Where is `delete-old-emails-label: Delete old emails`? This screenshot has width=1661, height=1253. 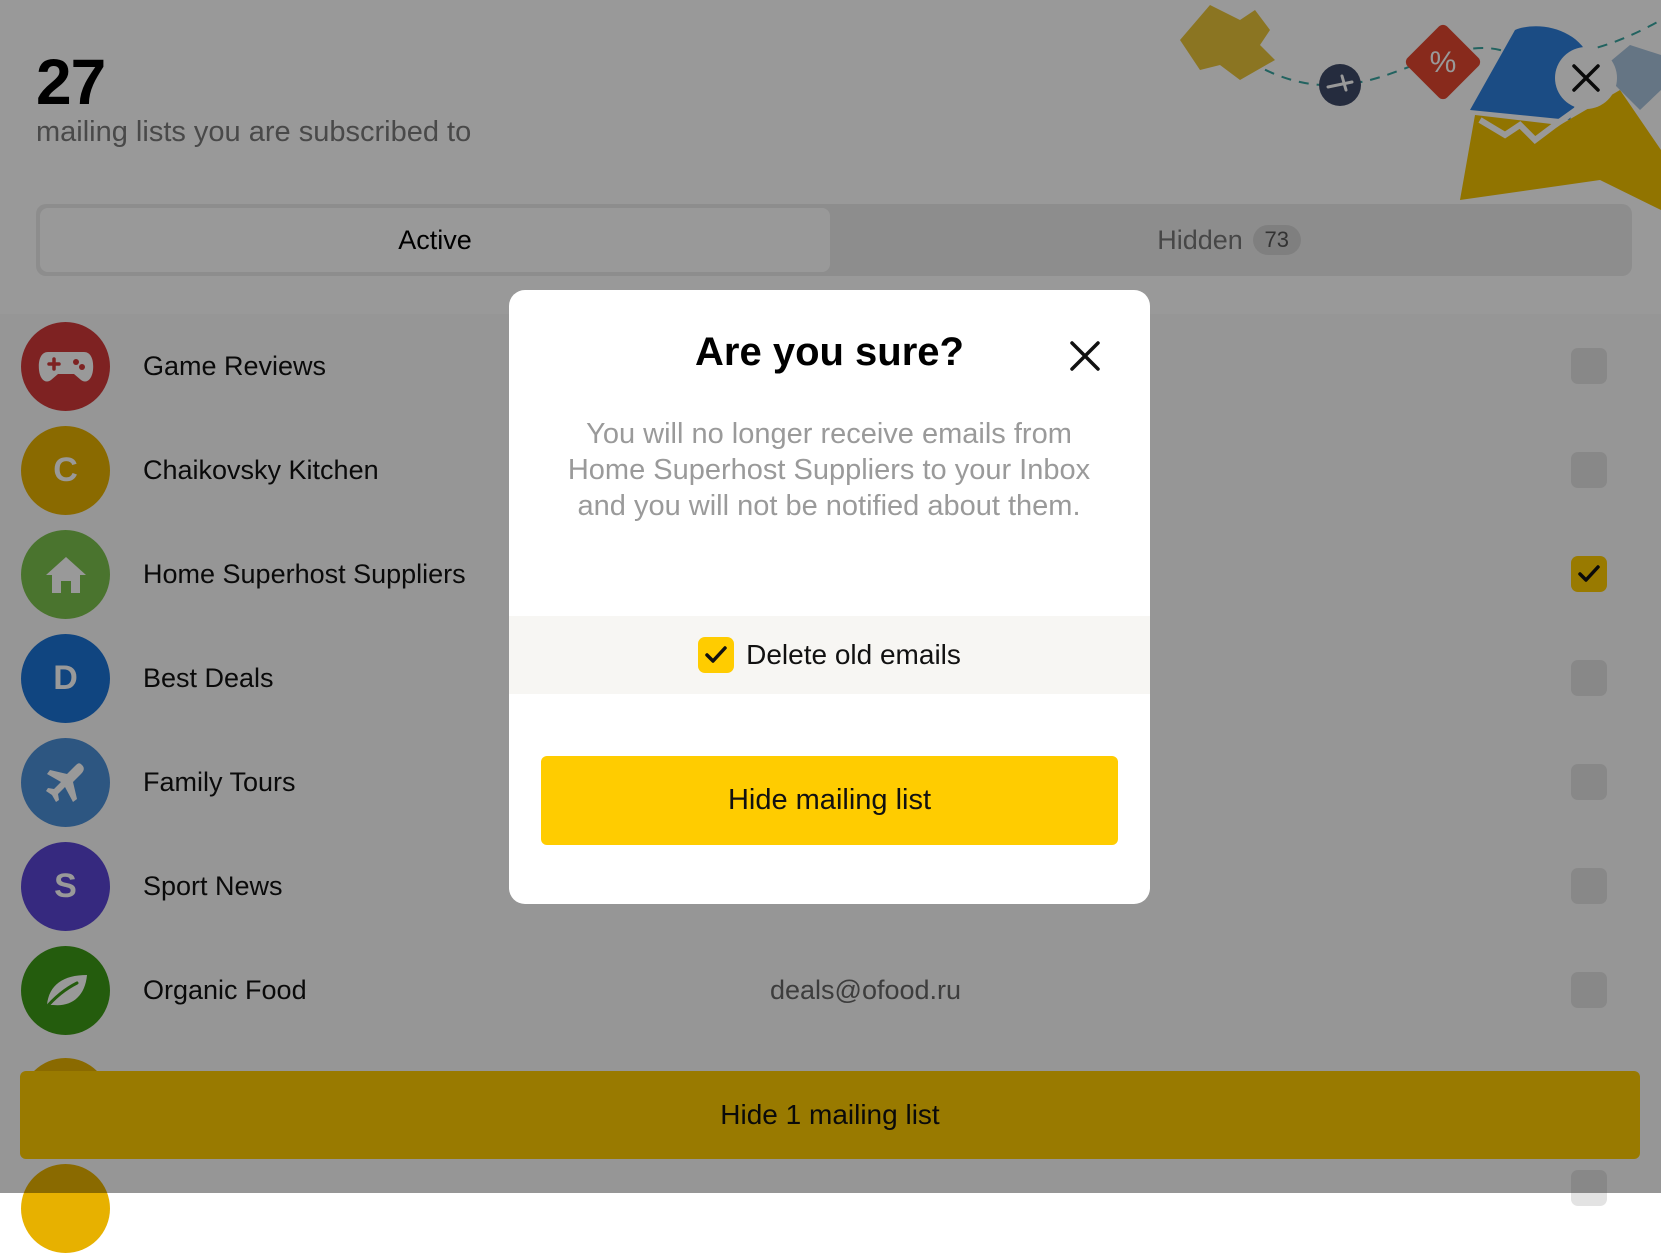 delete-old-emails-label: Delete old emails is located at coordinates (853, 654).